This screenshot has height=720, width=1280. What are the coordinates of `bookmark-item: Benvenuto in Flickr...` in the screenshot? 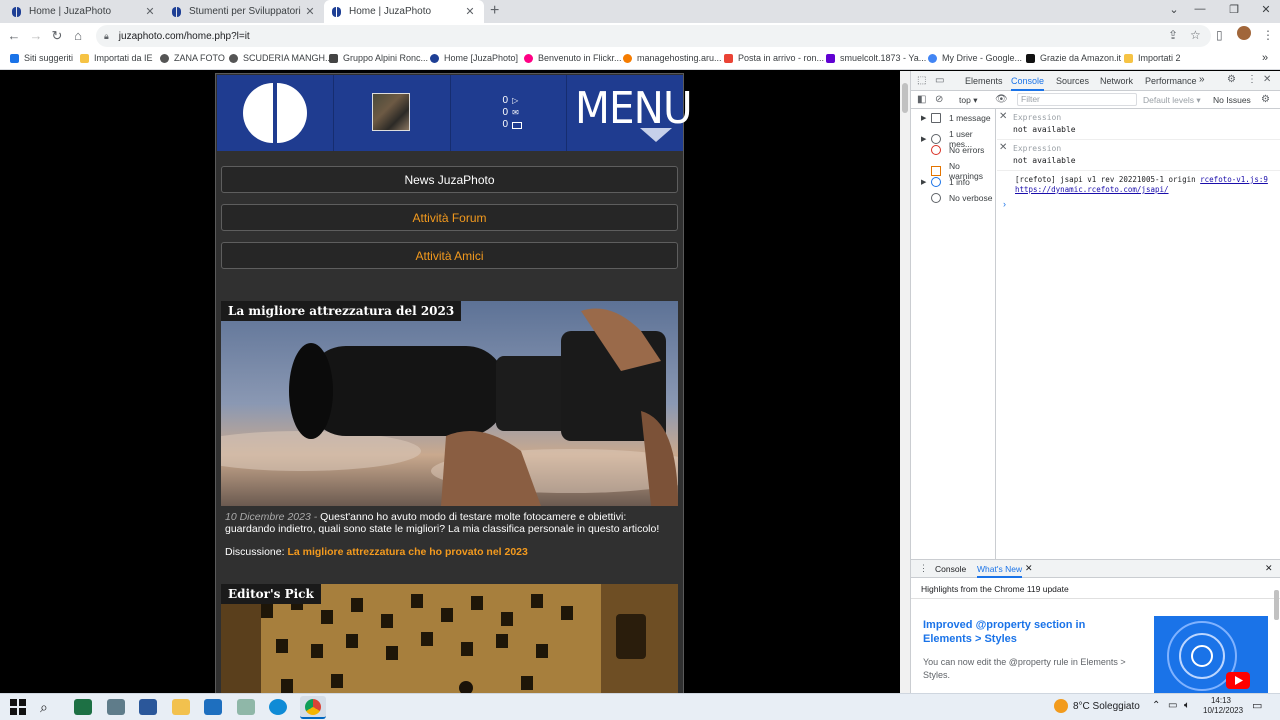 It's located at (573, 58).